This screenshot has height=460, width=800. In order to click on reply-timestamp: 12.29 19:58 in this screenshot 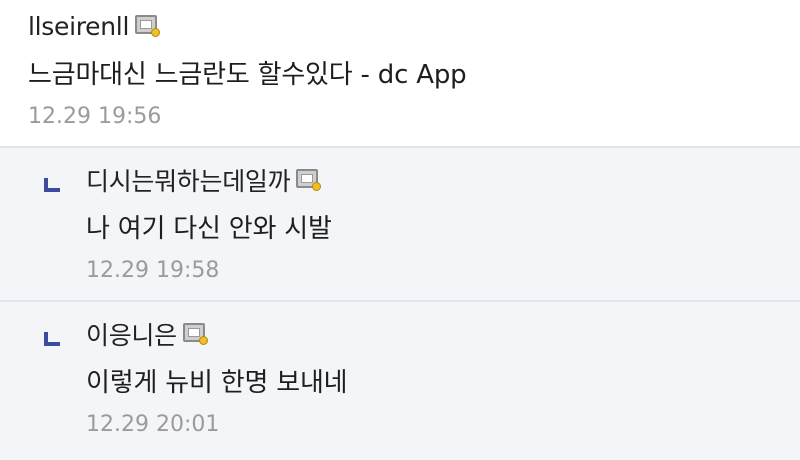, I will do `click(153, 270)`.